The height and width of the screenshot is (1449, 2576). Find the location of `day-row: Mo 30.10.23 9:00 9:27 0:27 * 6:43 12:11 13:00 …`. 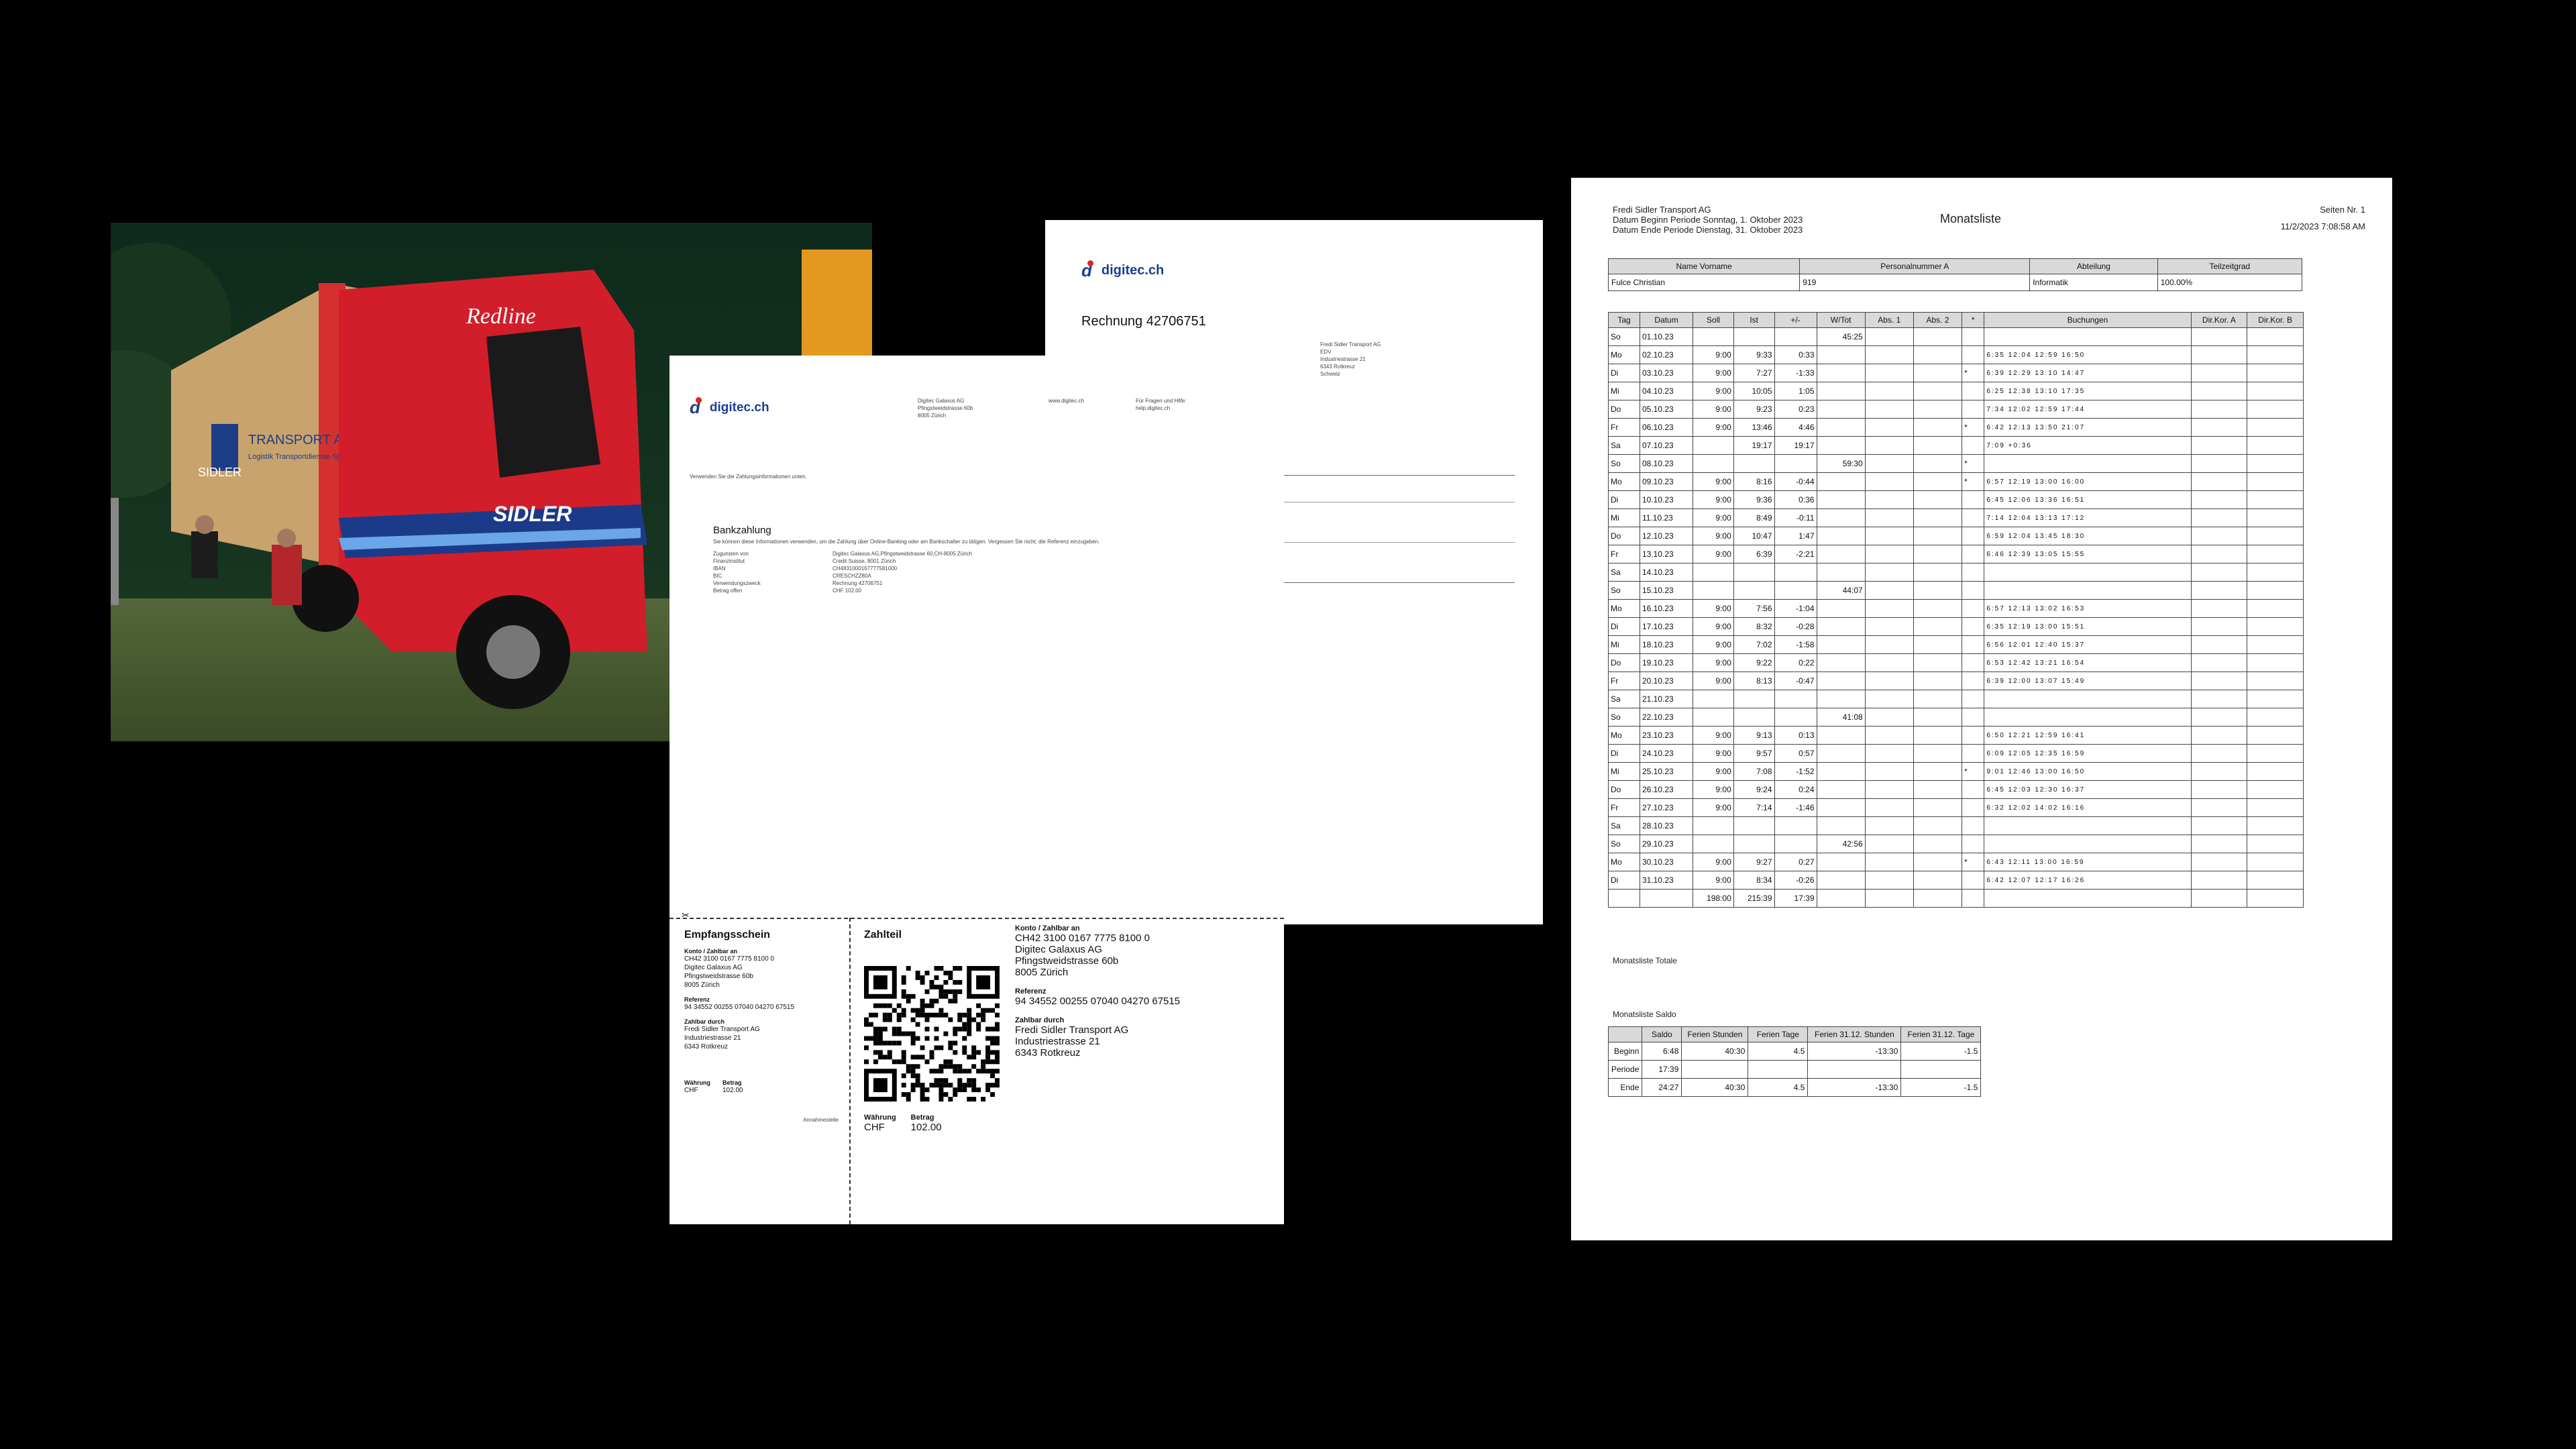

day-row: Mo 30.10.23 9:00 9:27 0:27 * 6:43 12:11 13:00 … is located at coordinates (1956, 862).